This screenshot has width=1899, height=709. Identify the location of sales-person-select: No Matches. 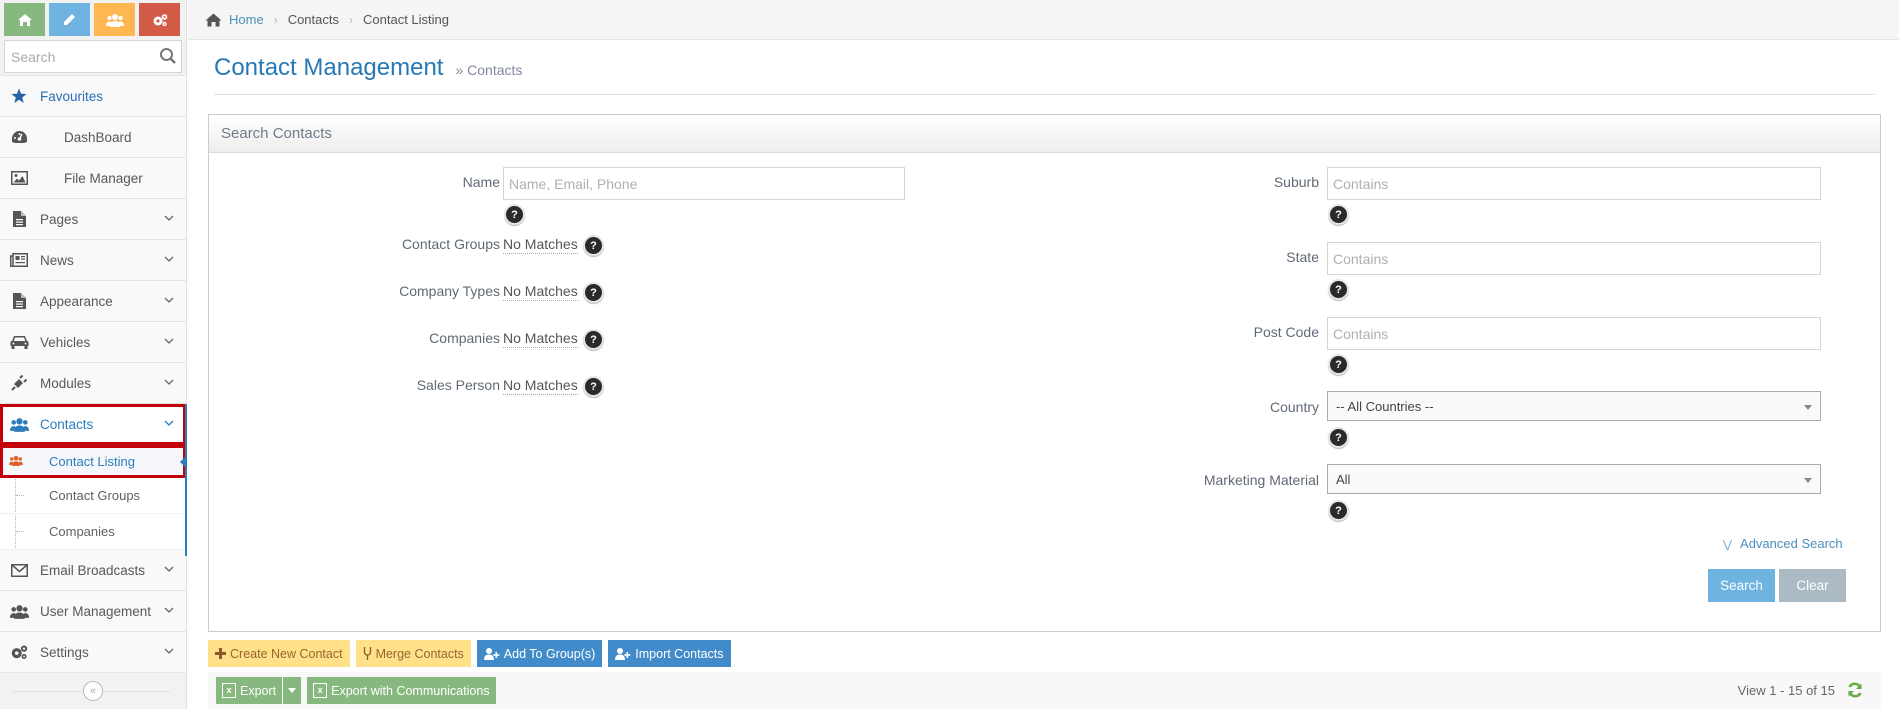
(540, 385).